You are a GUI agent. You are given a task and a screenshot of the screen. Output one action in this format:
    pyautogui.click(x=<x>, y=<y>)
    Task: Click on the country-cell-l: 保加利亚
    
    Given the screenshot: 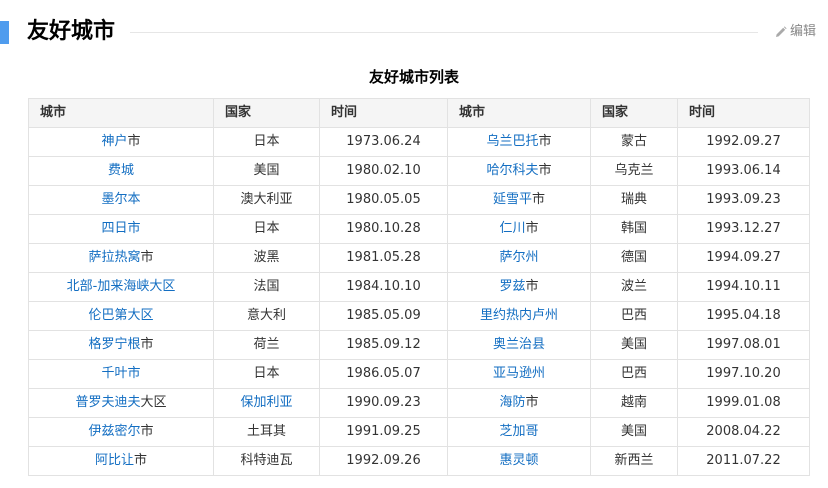 What is the action you would take?
    pyautogui.click(x=266, y=403)
    